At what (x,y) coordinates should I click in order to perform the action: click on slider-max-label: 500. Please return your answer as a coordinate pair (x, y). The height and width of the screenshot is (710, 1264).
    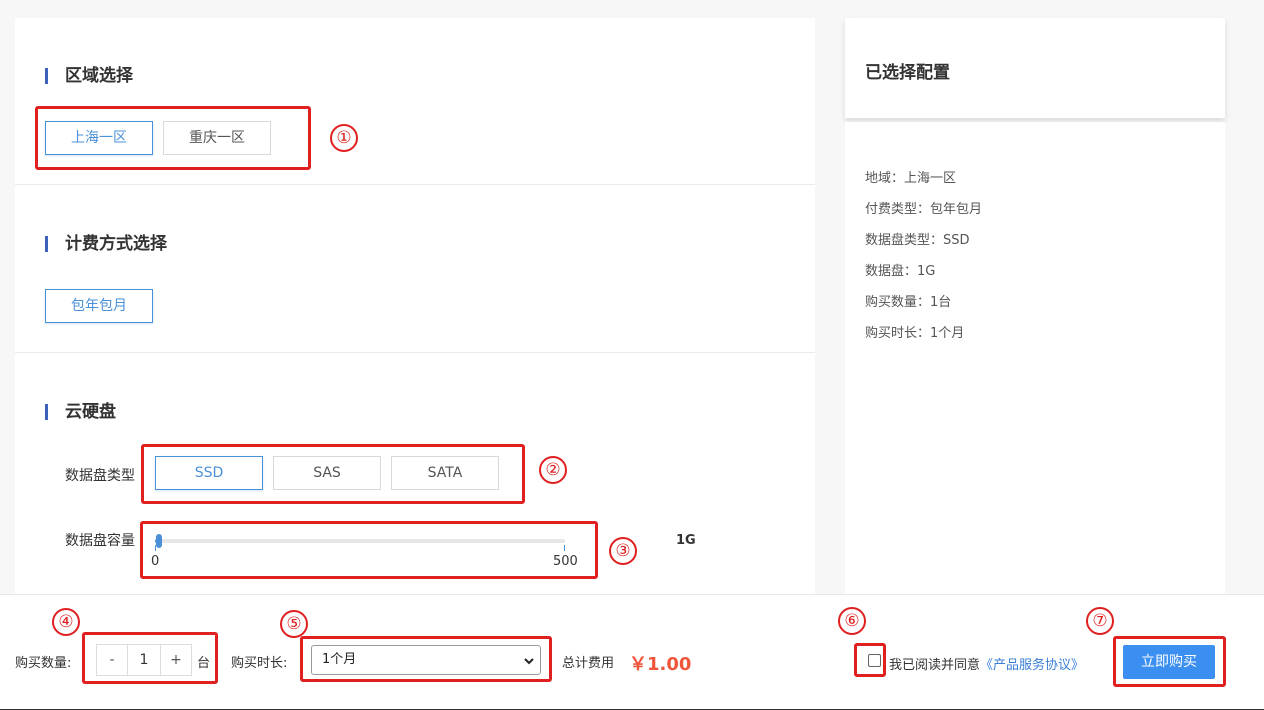
    Looking at the image, I should click on (565, 561).